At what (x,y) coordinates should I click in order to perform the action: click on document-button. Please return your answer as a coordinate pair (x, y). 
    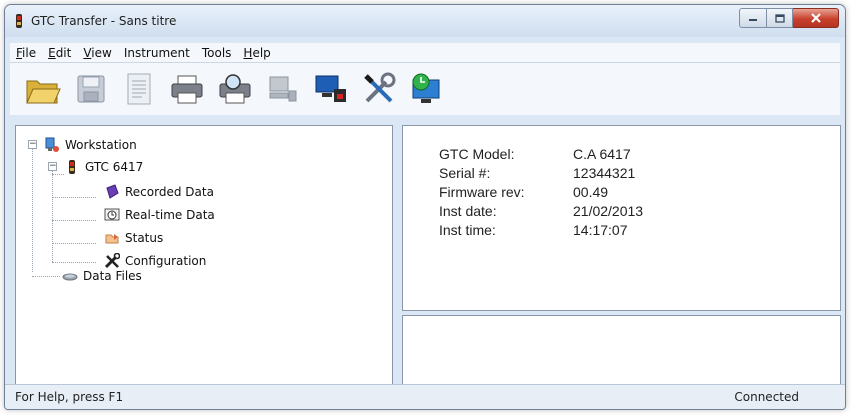
    Looking at the image, I should click on (139, 89).